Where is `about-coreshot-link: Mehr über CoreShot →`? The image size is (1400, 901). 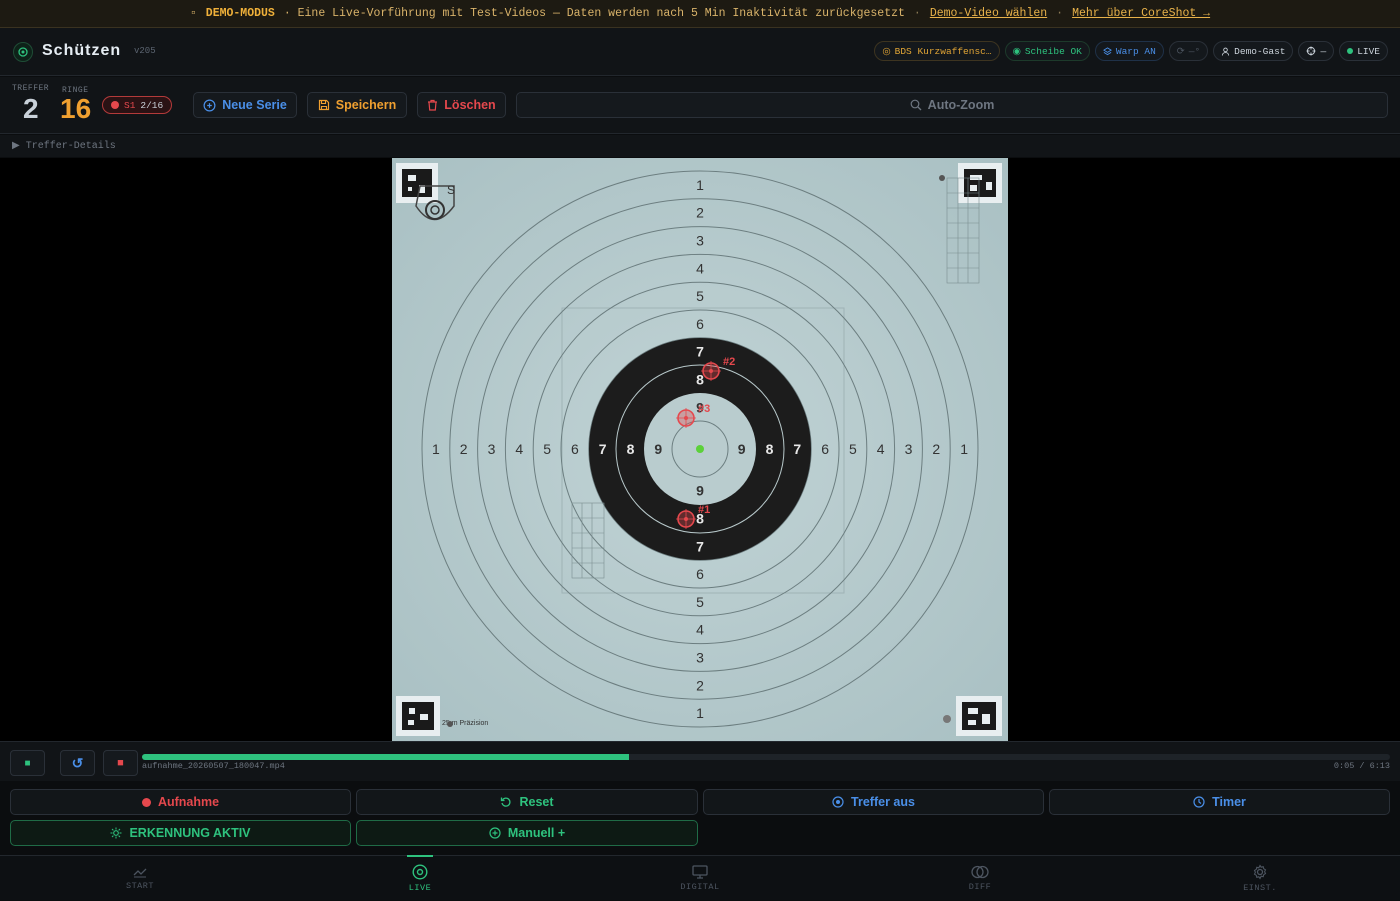 about-coreshot-link: Mehr über CoreShot → is located at coordinates (1141, 13).